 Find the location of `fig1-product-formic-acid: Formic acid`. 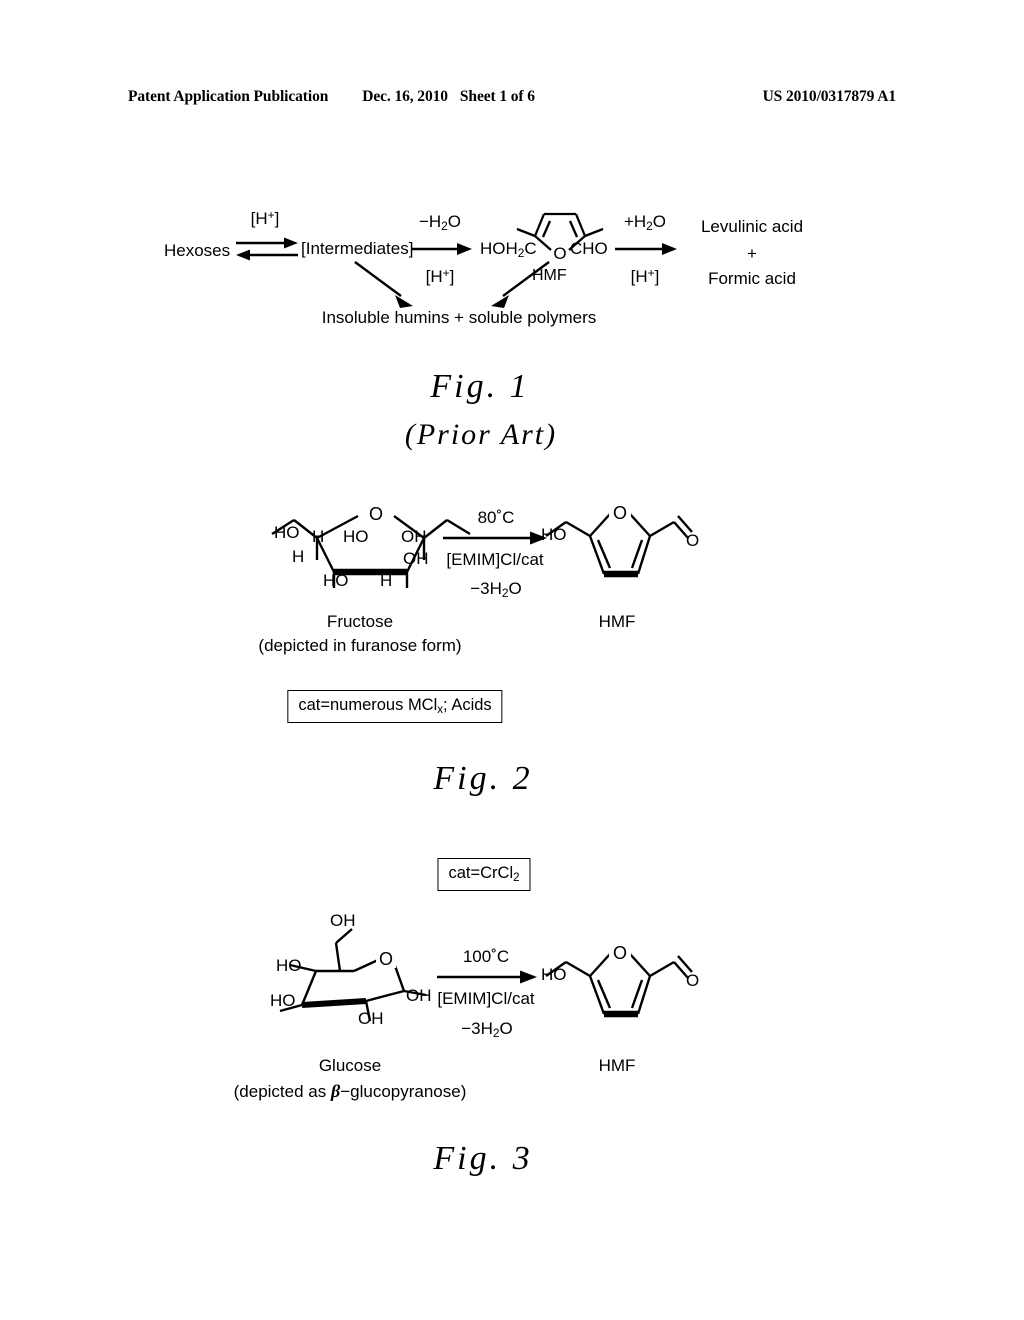

fig1-product-formic-acid: Formic acid is located at coordinates (752, 278).